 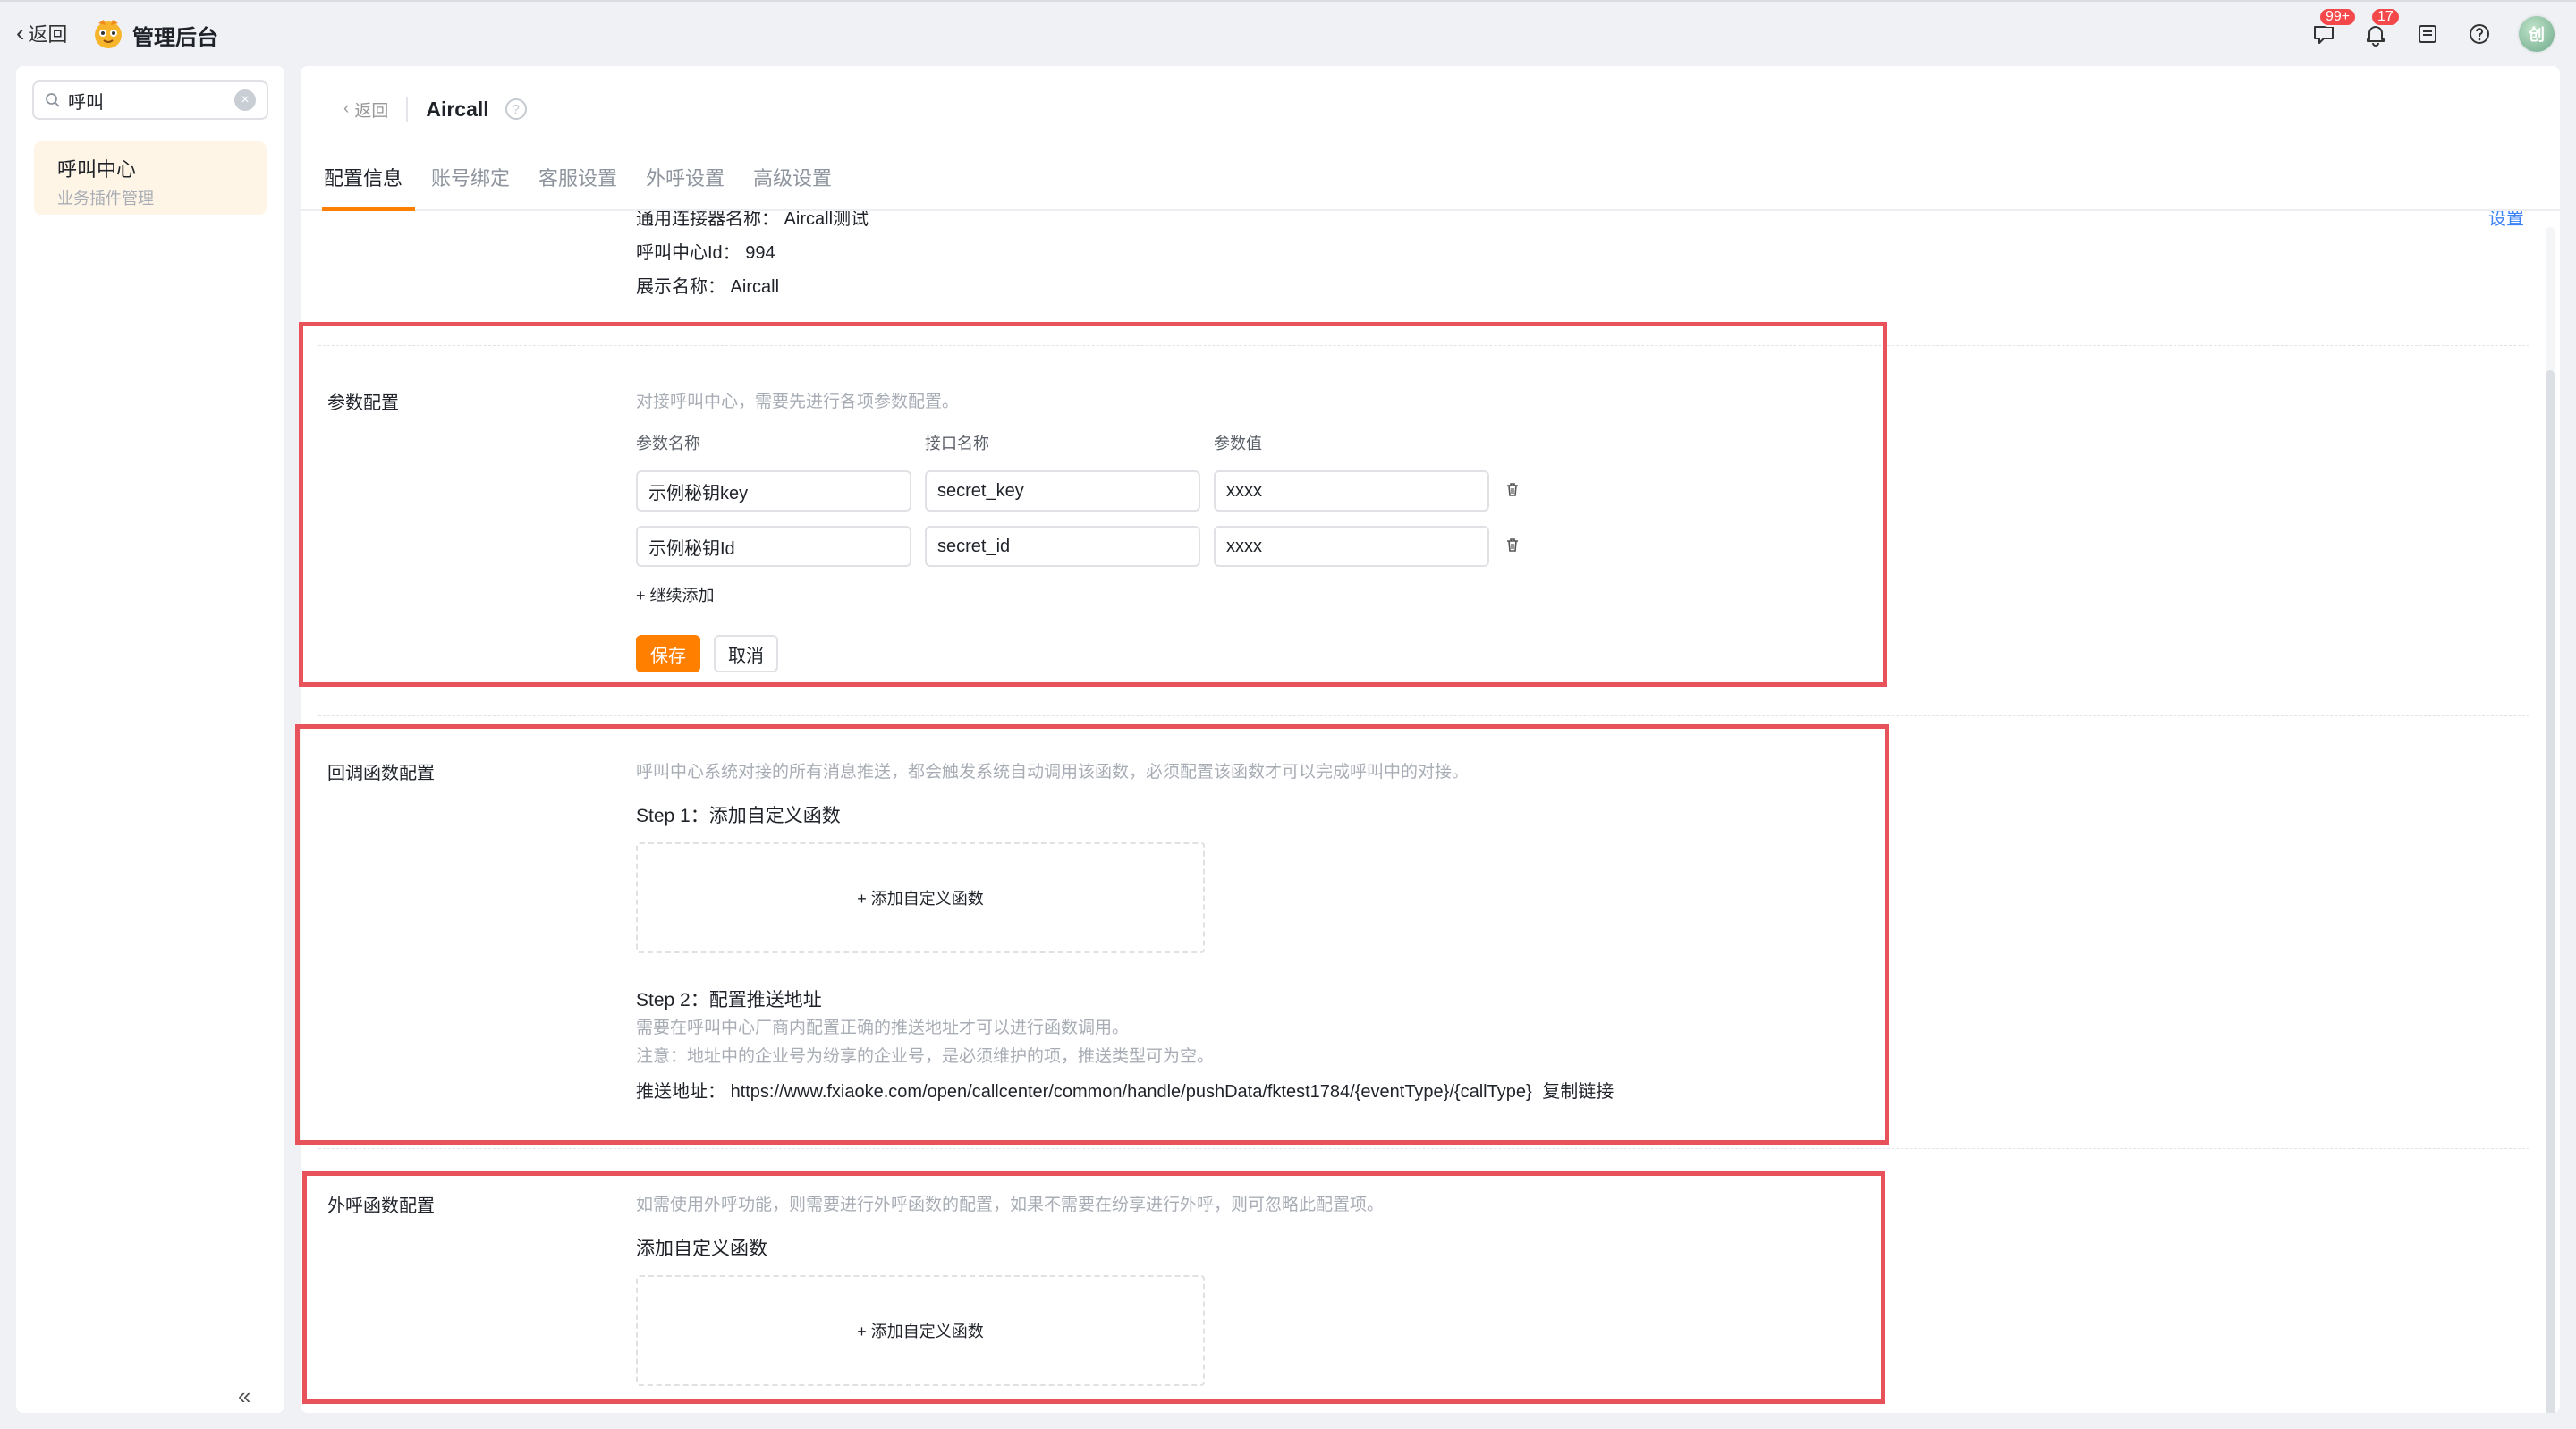 What do you see at coordinates (577, 186) in the screenshot?
I see `tab-service-settings: 客服设置` at bounding box center [577, 186].